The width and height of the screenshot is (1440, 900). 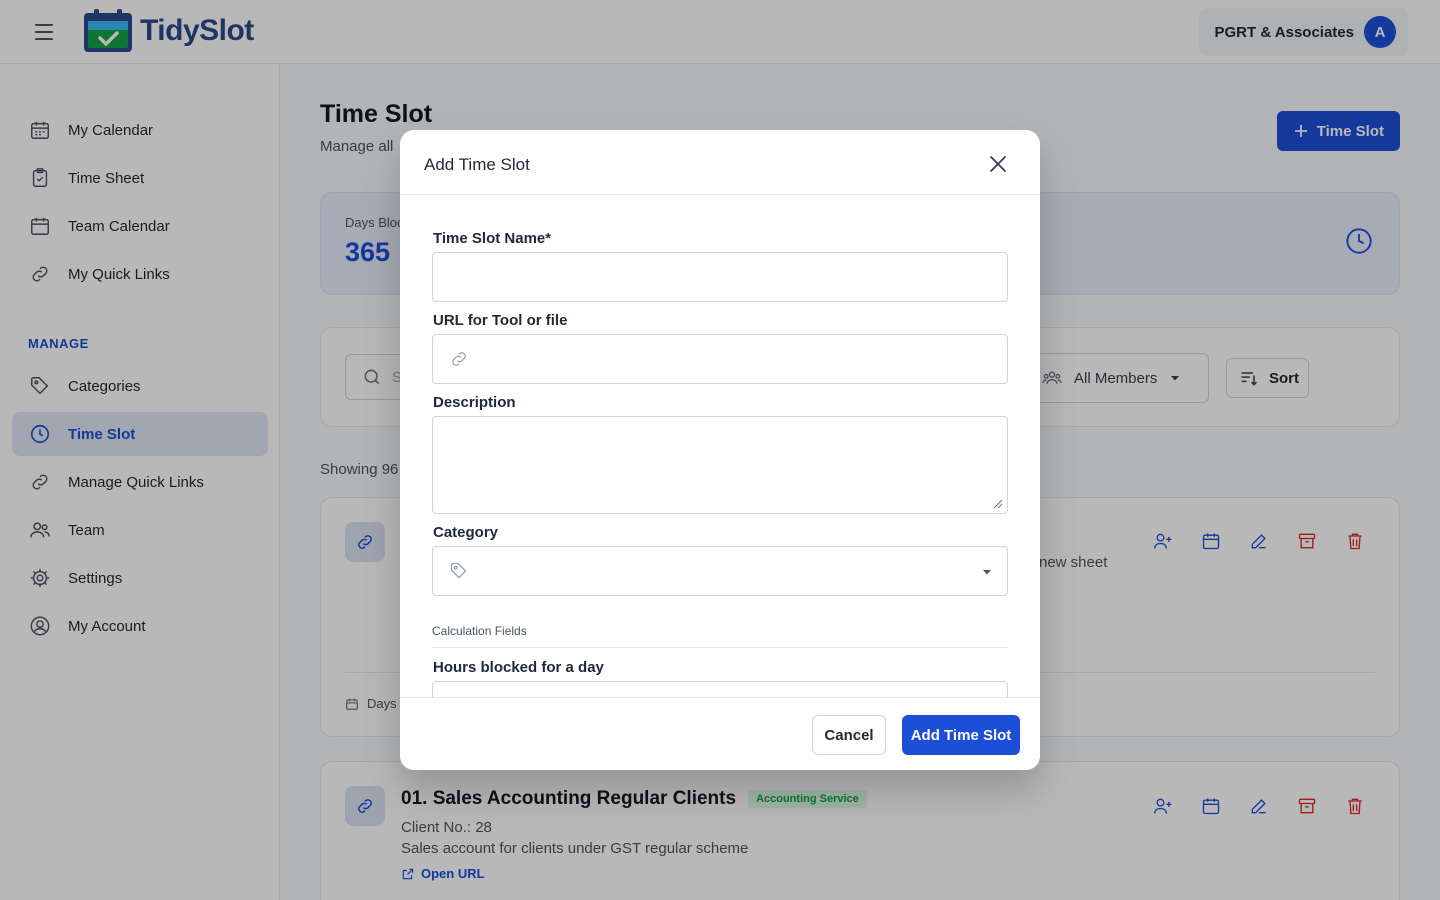 I want to click on hours-blocked-input, so click(x=720, y=689).